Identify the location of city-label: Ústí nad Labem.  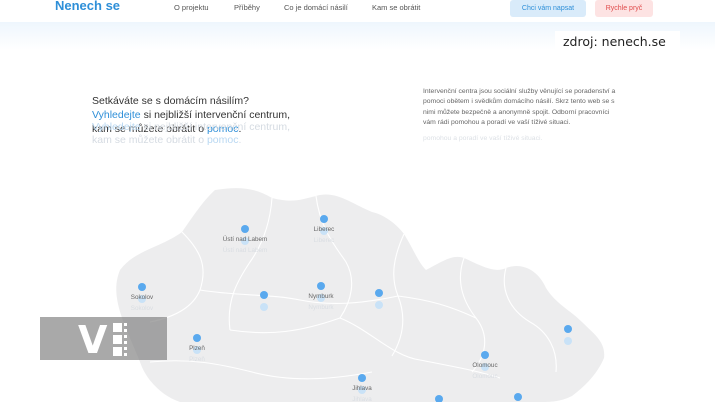
(245, 238).